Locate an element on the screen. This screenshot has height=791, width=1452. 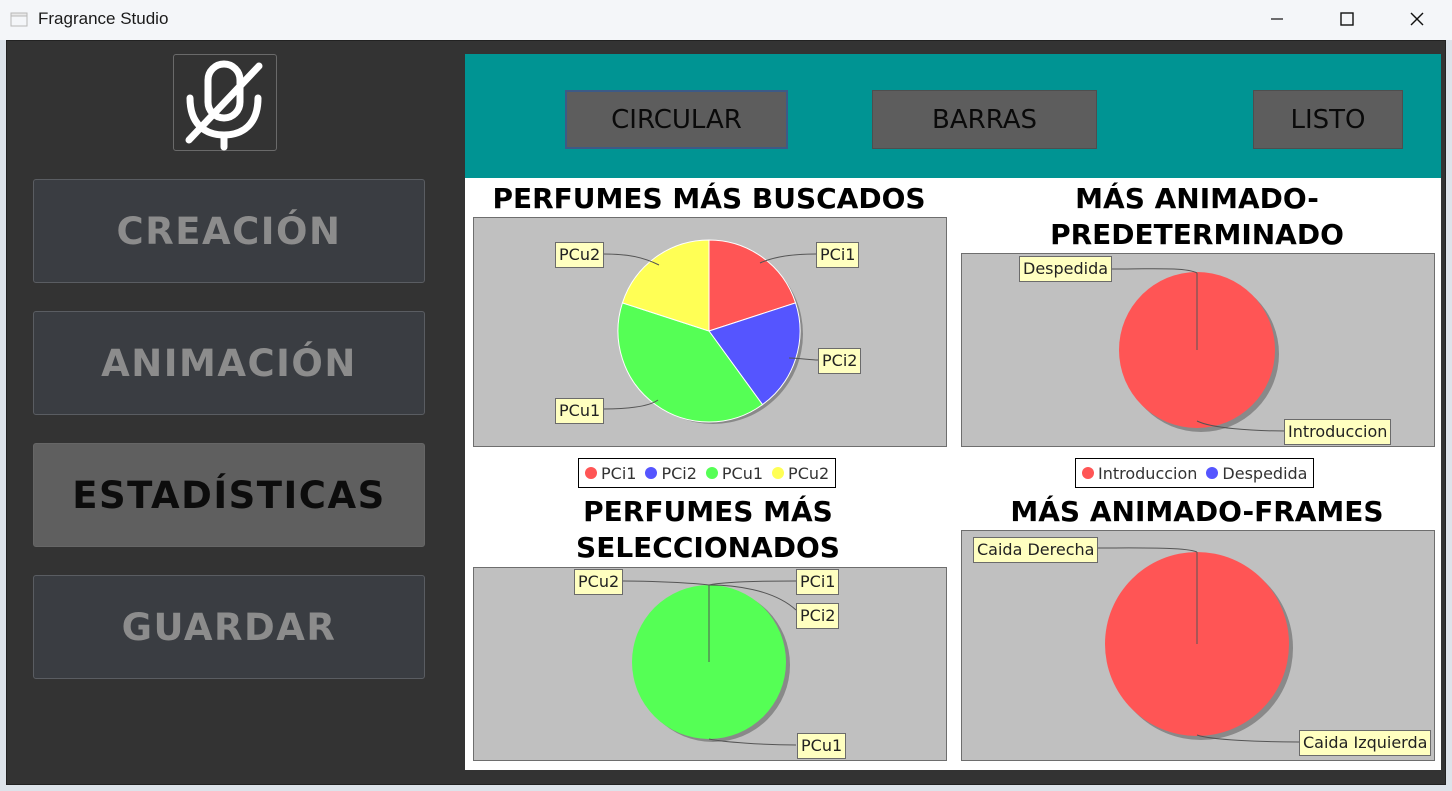
chart-title-buscados: PERFUMES MÁS BUSCADOS is located at coordinates (709, 198).